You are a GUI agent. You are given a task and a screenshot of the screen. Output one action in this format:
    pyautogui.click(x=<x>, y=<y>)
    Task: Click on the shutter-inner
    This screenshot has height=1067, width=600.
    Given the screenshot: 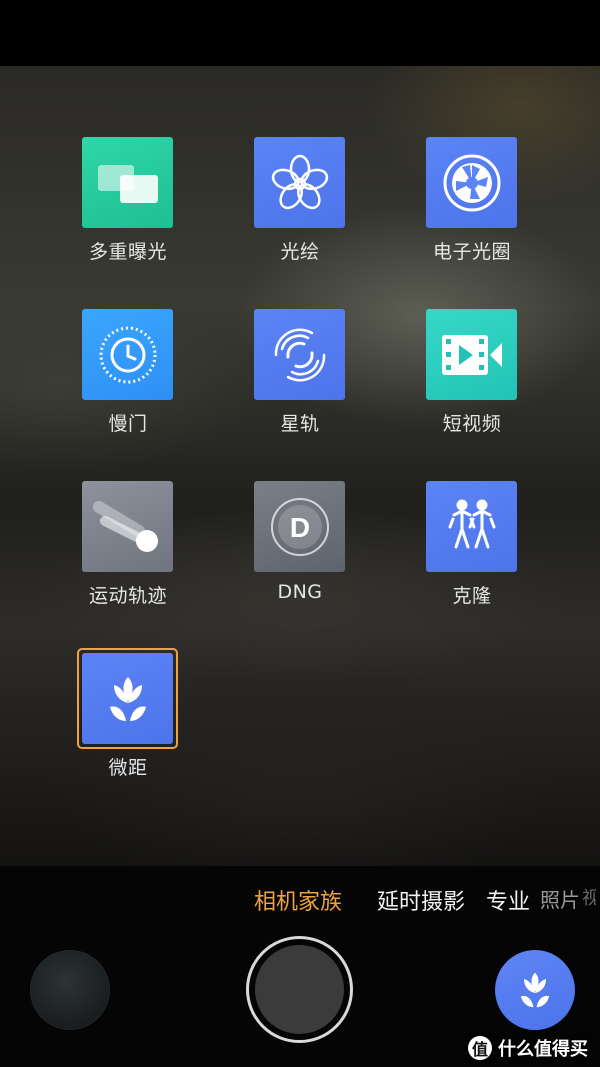 What is the action you would take?
    pyautogui.click(x=299, y=989)
    